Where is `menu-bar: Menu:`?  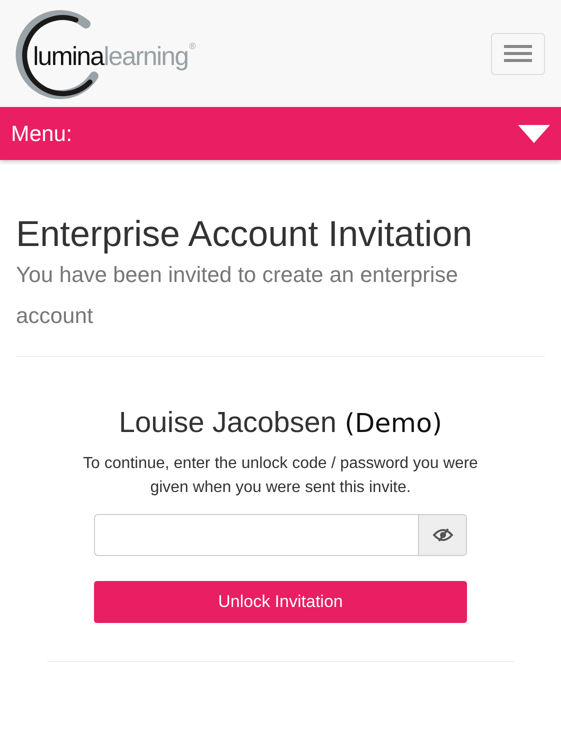 menu-bar: Menu: is located at coordinates (280, 133).